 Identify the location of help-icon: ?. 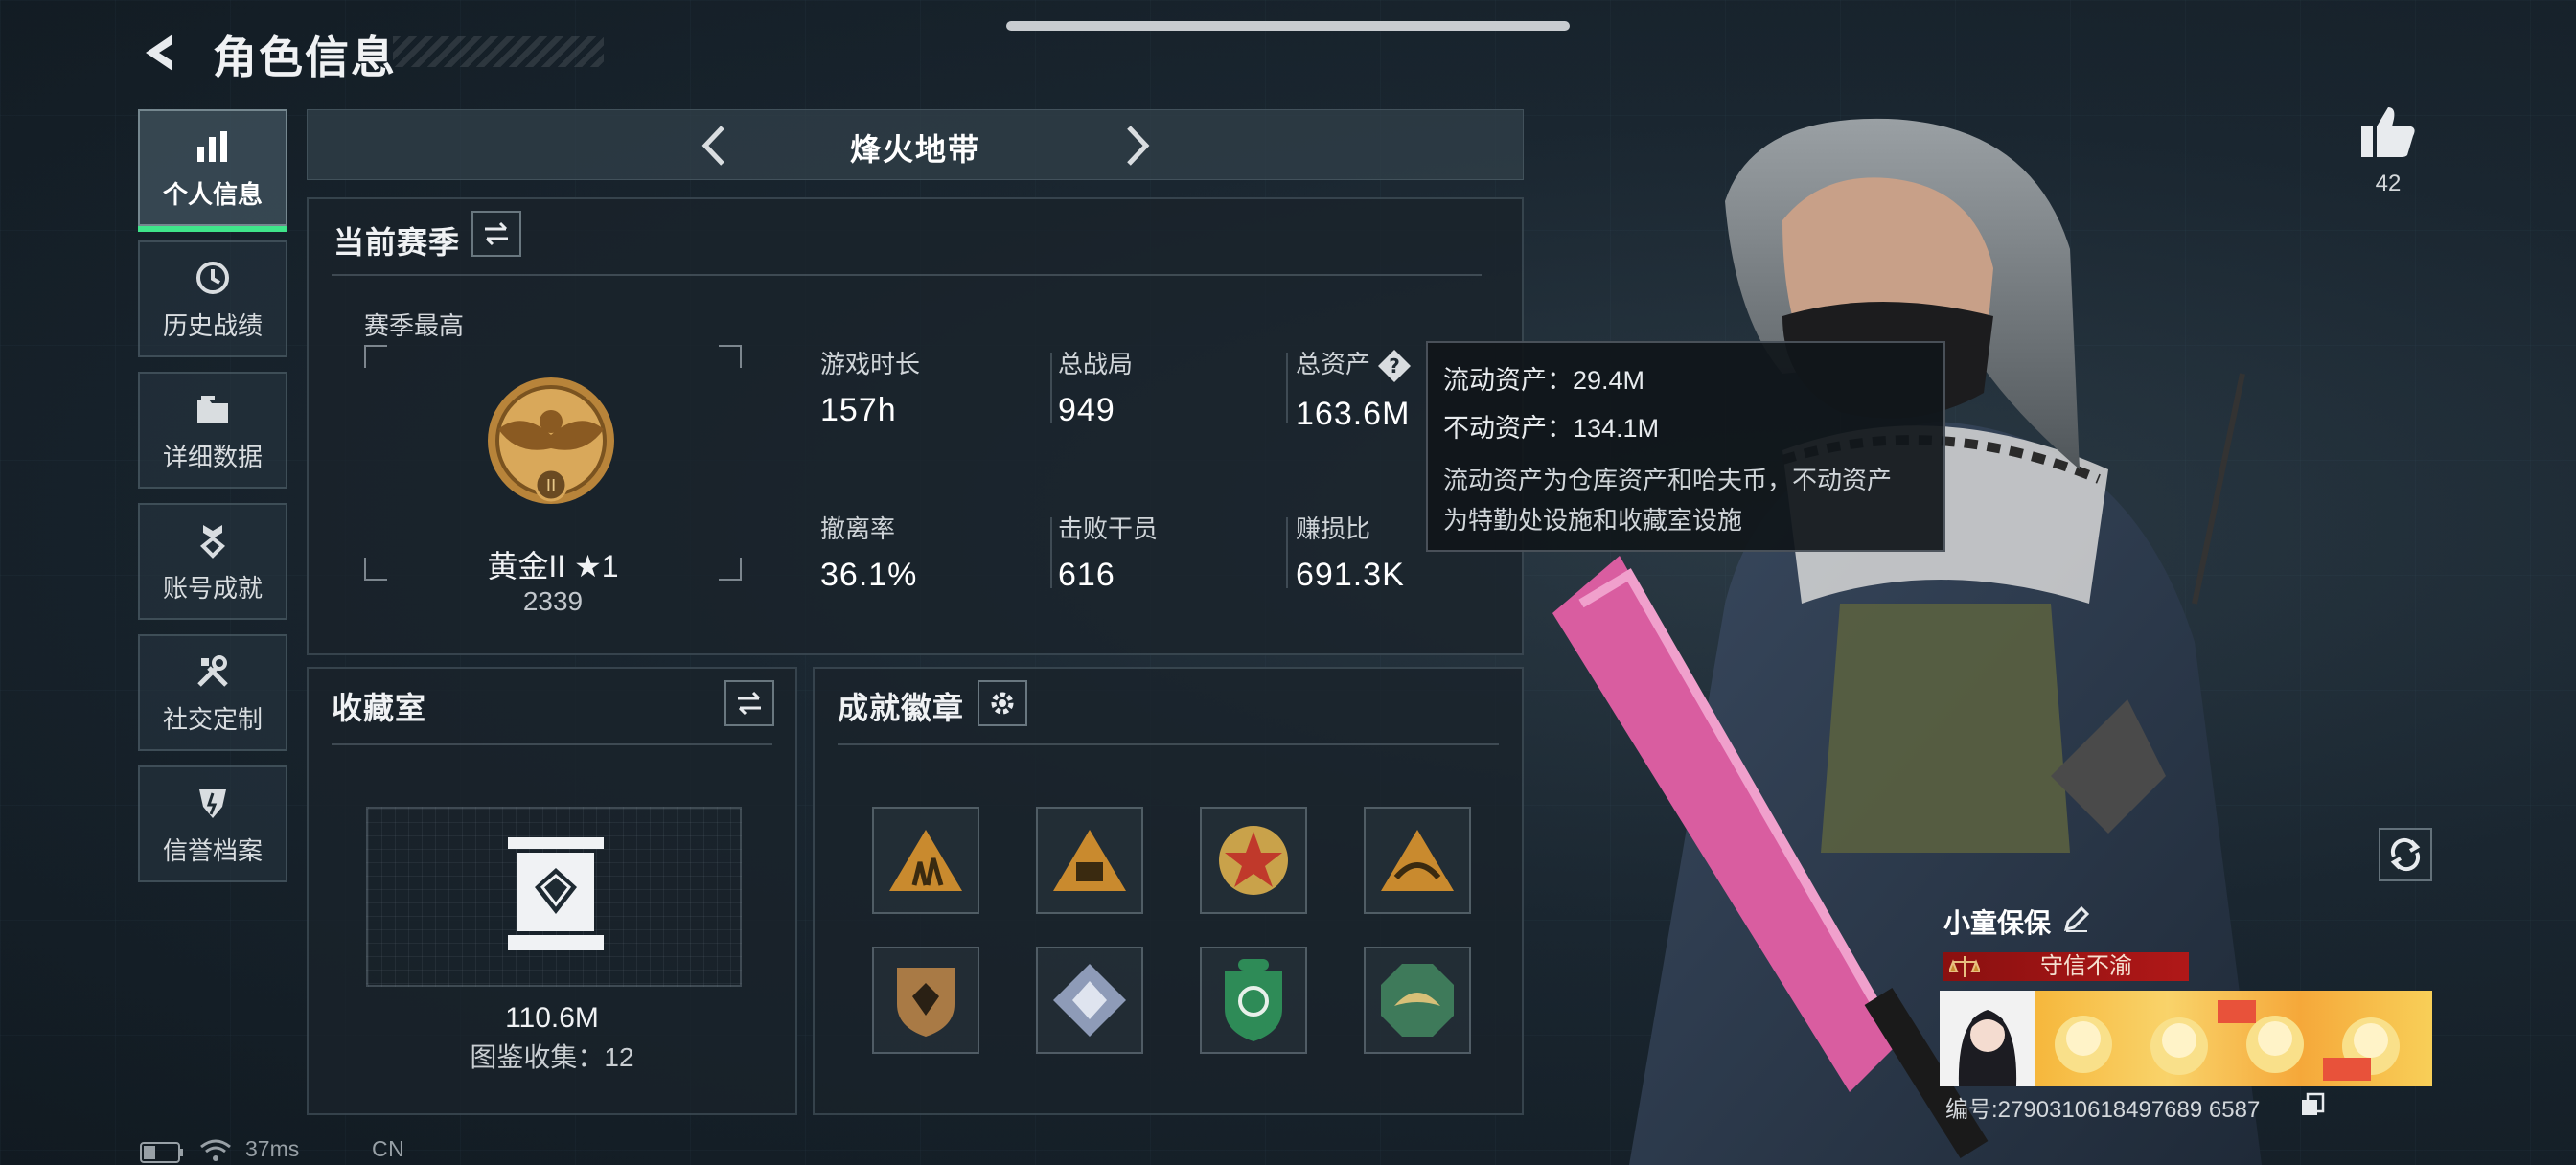
(1394, 366).